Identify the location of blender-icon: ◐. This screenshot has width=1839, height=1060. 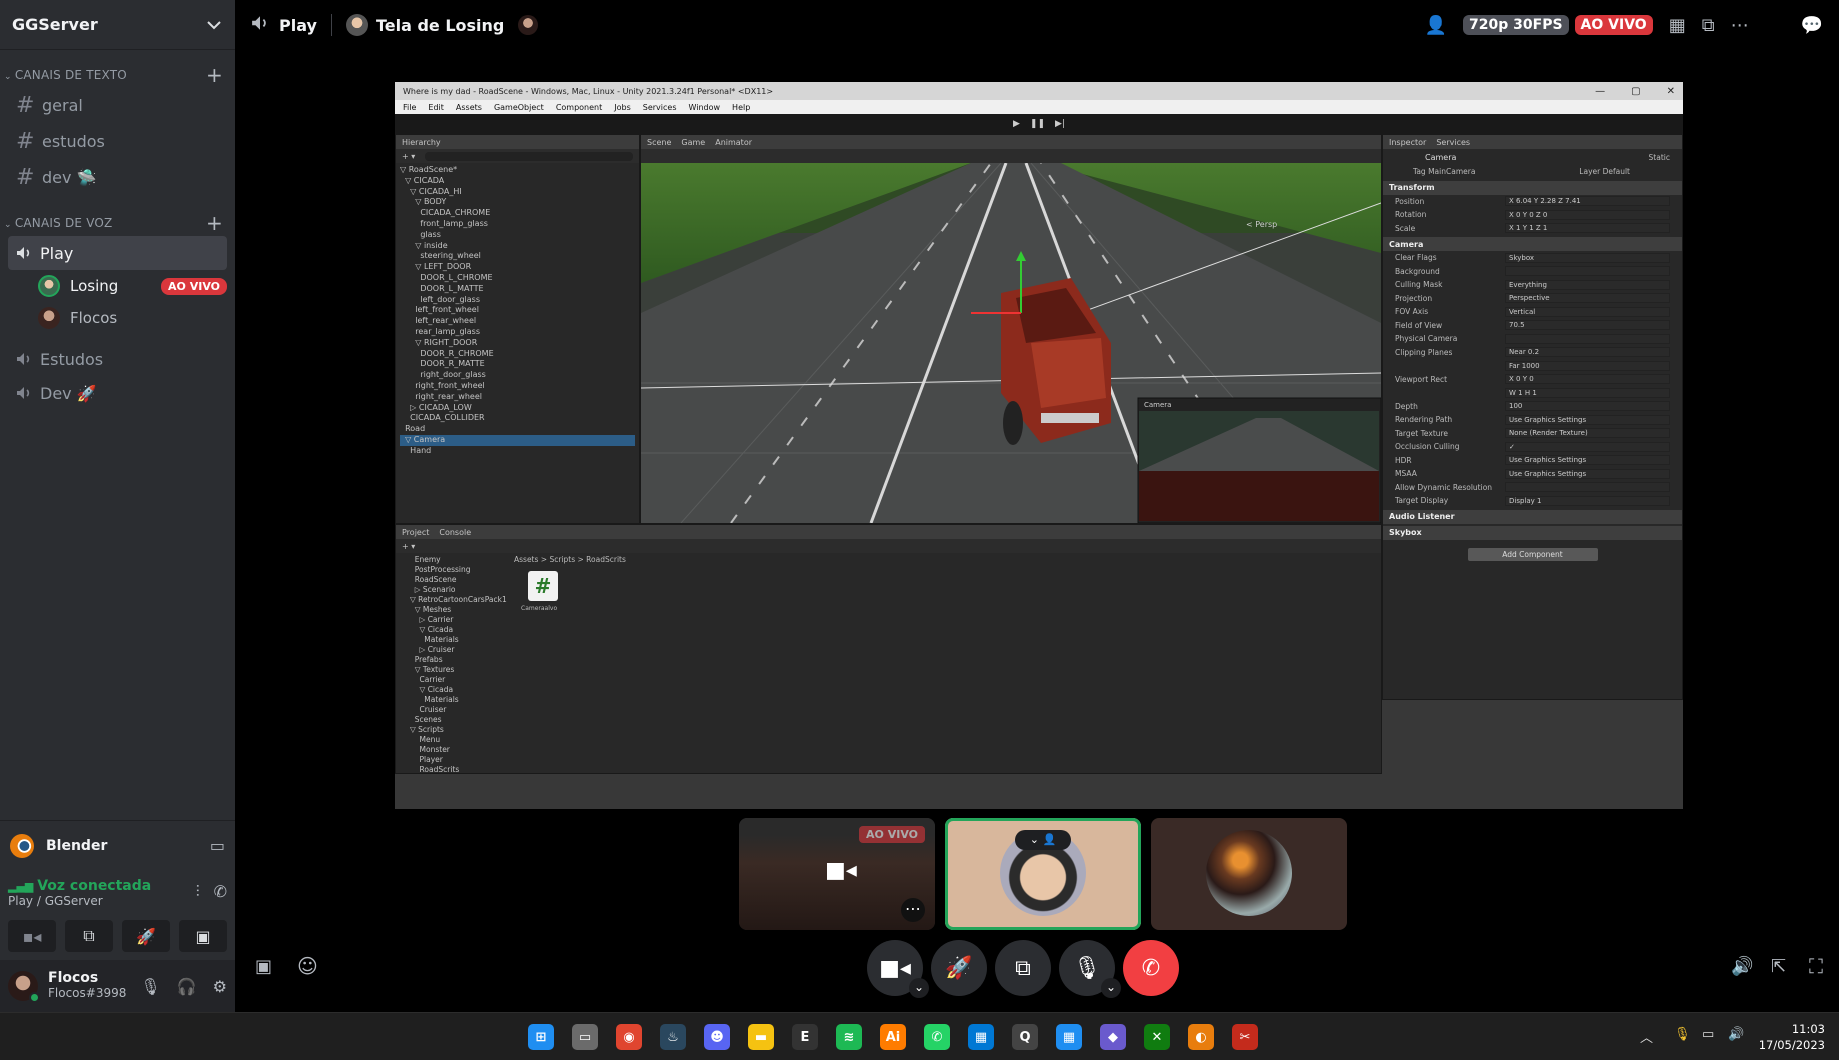
(1201, 1037).